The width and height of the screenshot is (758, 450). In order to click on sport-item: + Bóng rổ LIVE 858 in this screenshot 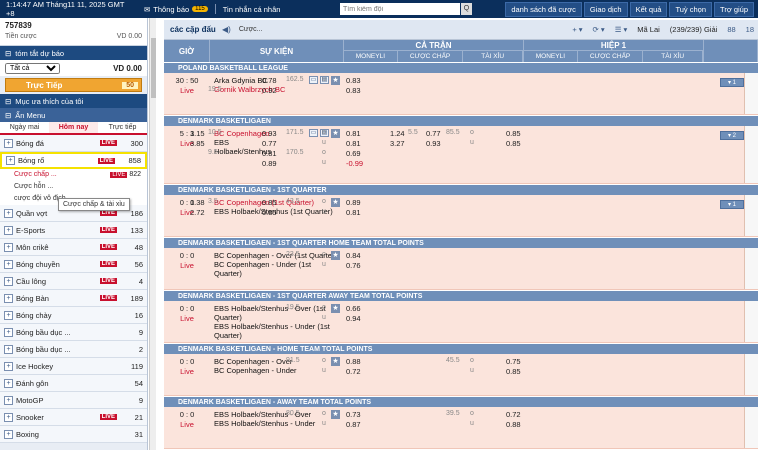, I will do `click(73, 160)`.